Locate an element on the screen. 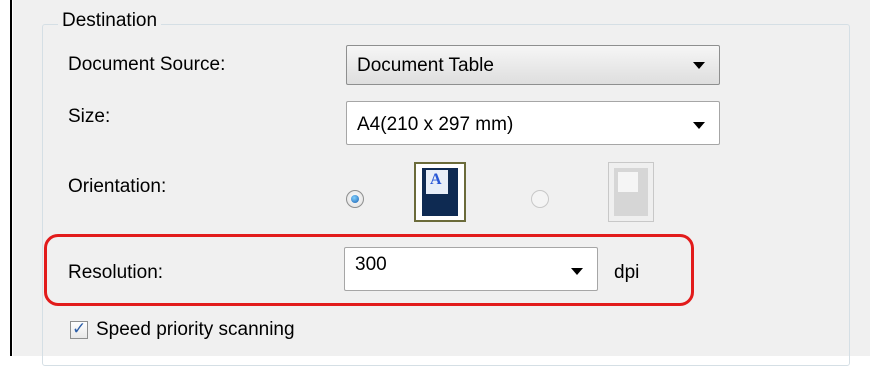 This screenshot has height=366, width=870. destination-group-title: Destination is located at coordinates (110, 21).